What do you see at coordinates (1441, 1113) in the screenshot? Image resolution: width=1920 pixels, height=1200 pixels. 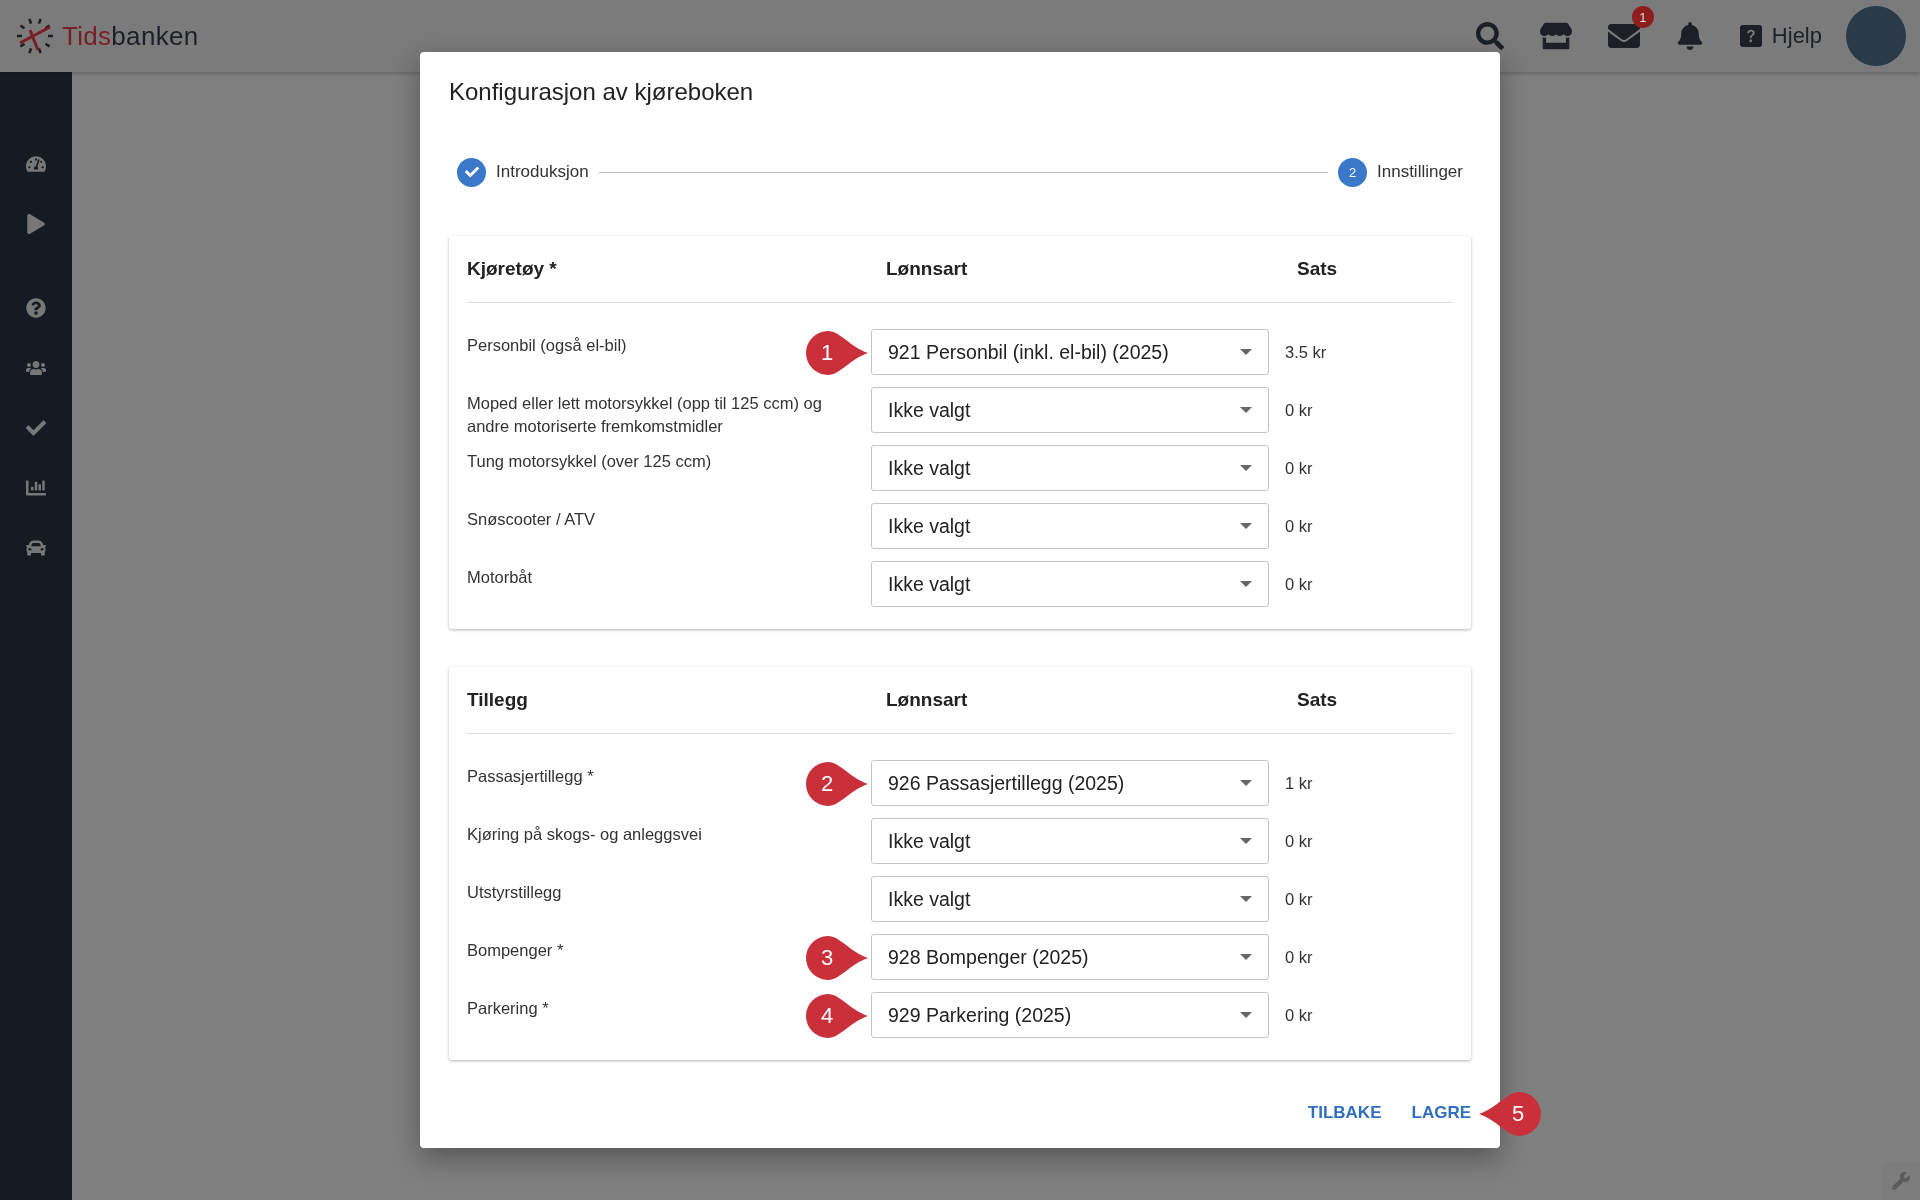 I see `save-button: LAGRE` at bounding box center [1441, 1113].